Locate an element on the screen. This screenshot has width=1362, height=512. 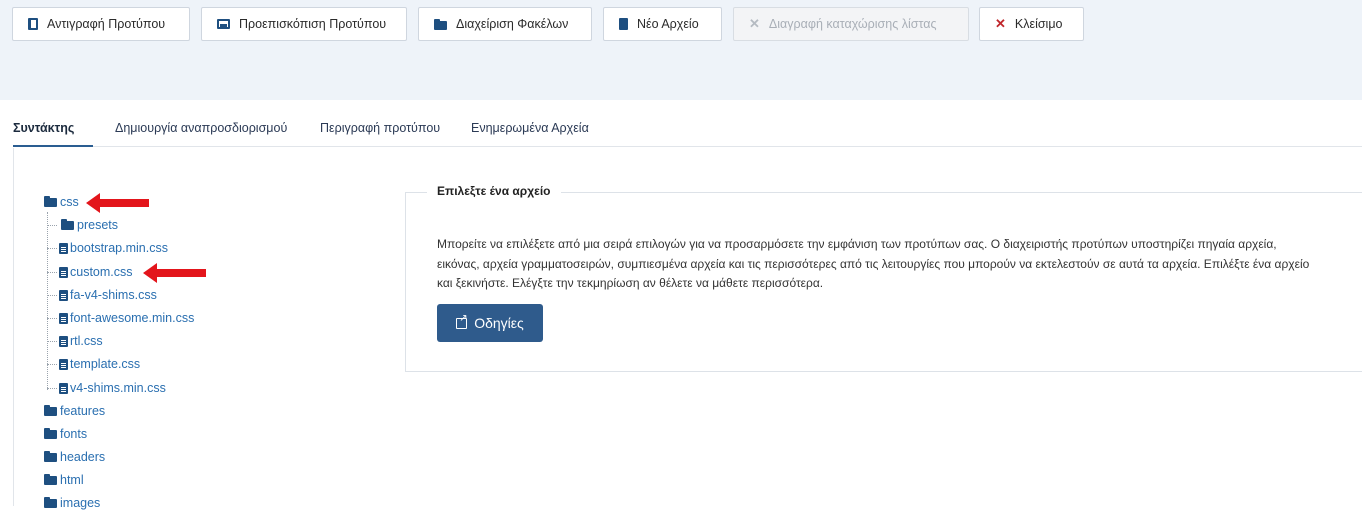
tree-file-custom-css: custom.css is located at coordinates (96, 272).